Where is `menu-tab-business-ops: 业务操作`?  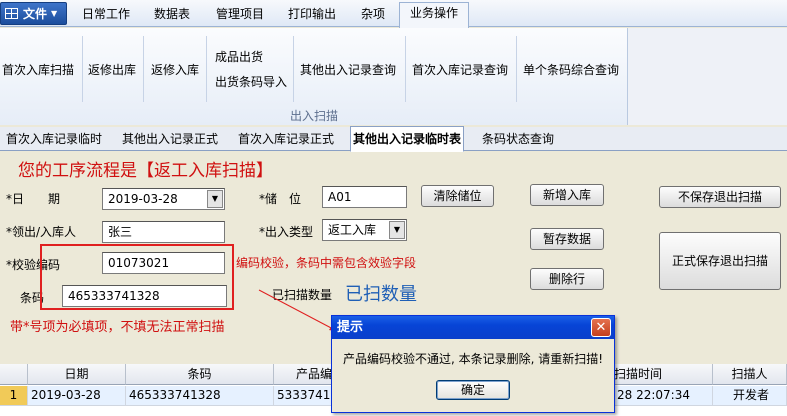
menu-tab-business-ops: 业务操作 is located at coordinates (434, 15).